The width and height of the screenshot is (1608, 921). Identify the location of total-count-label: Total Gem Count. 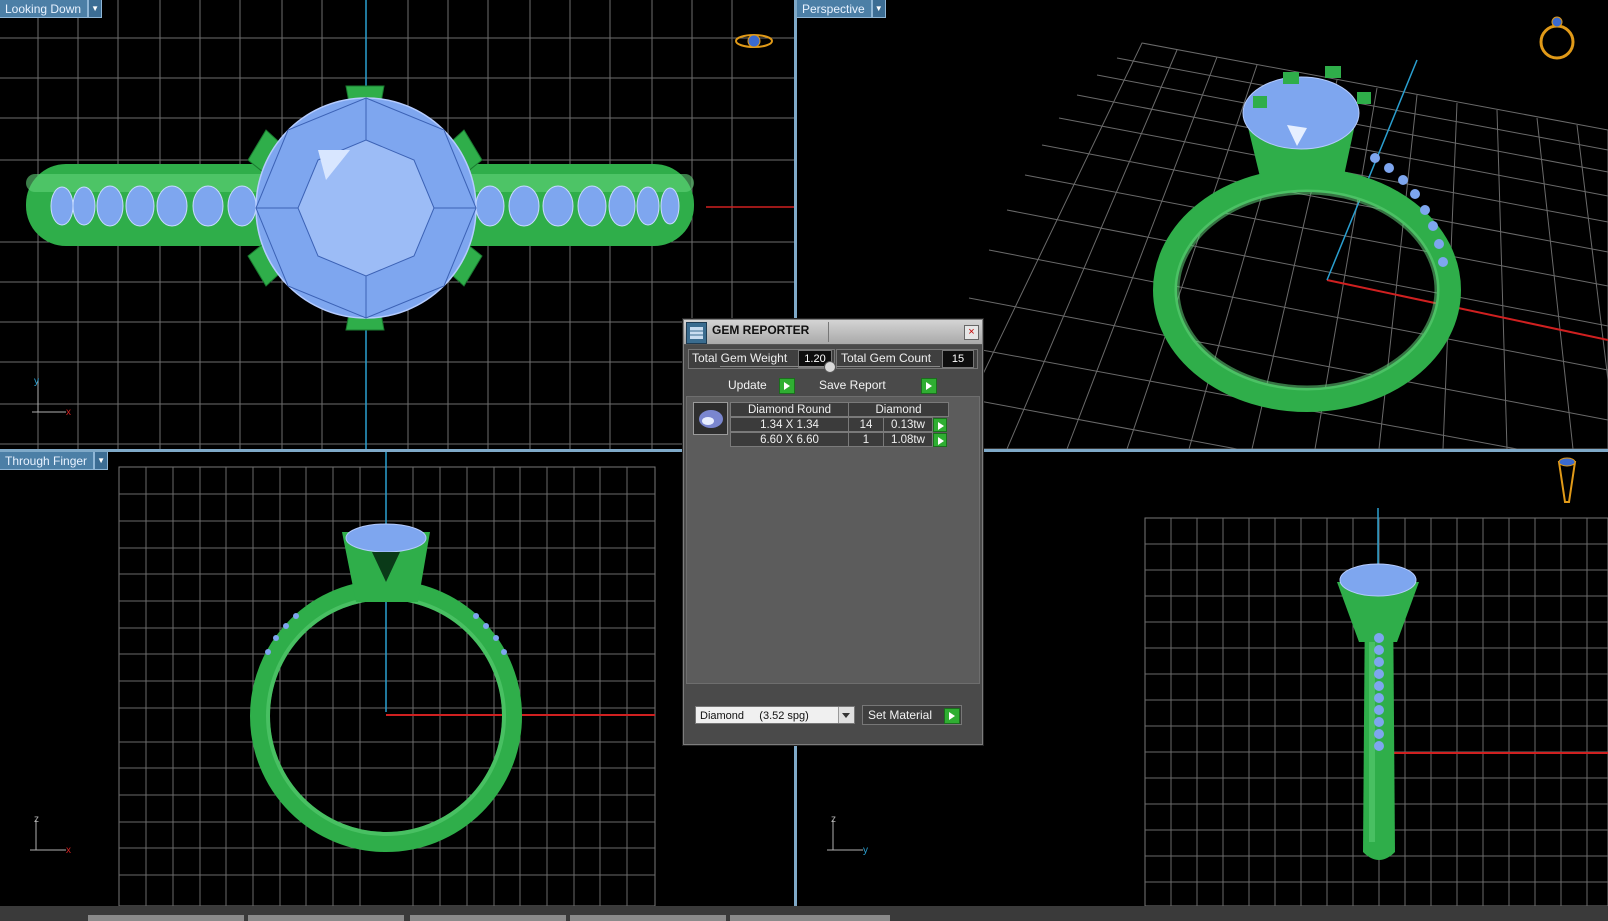
(886, 358).